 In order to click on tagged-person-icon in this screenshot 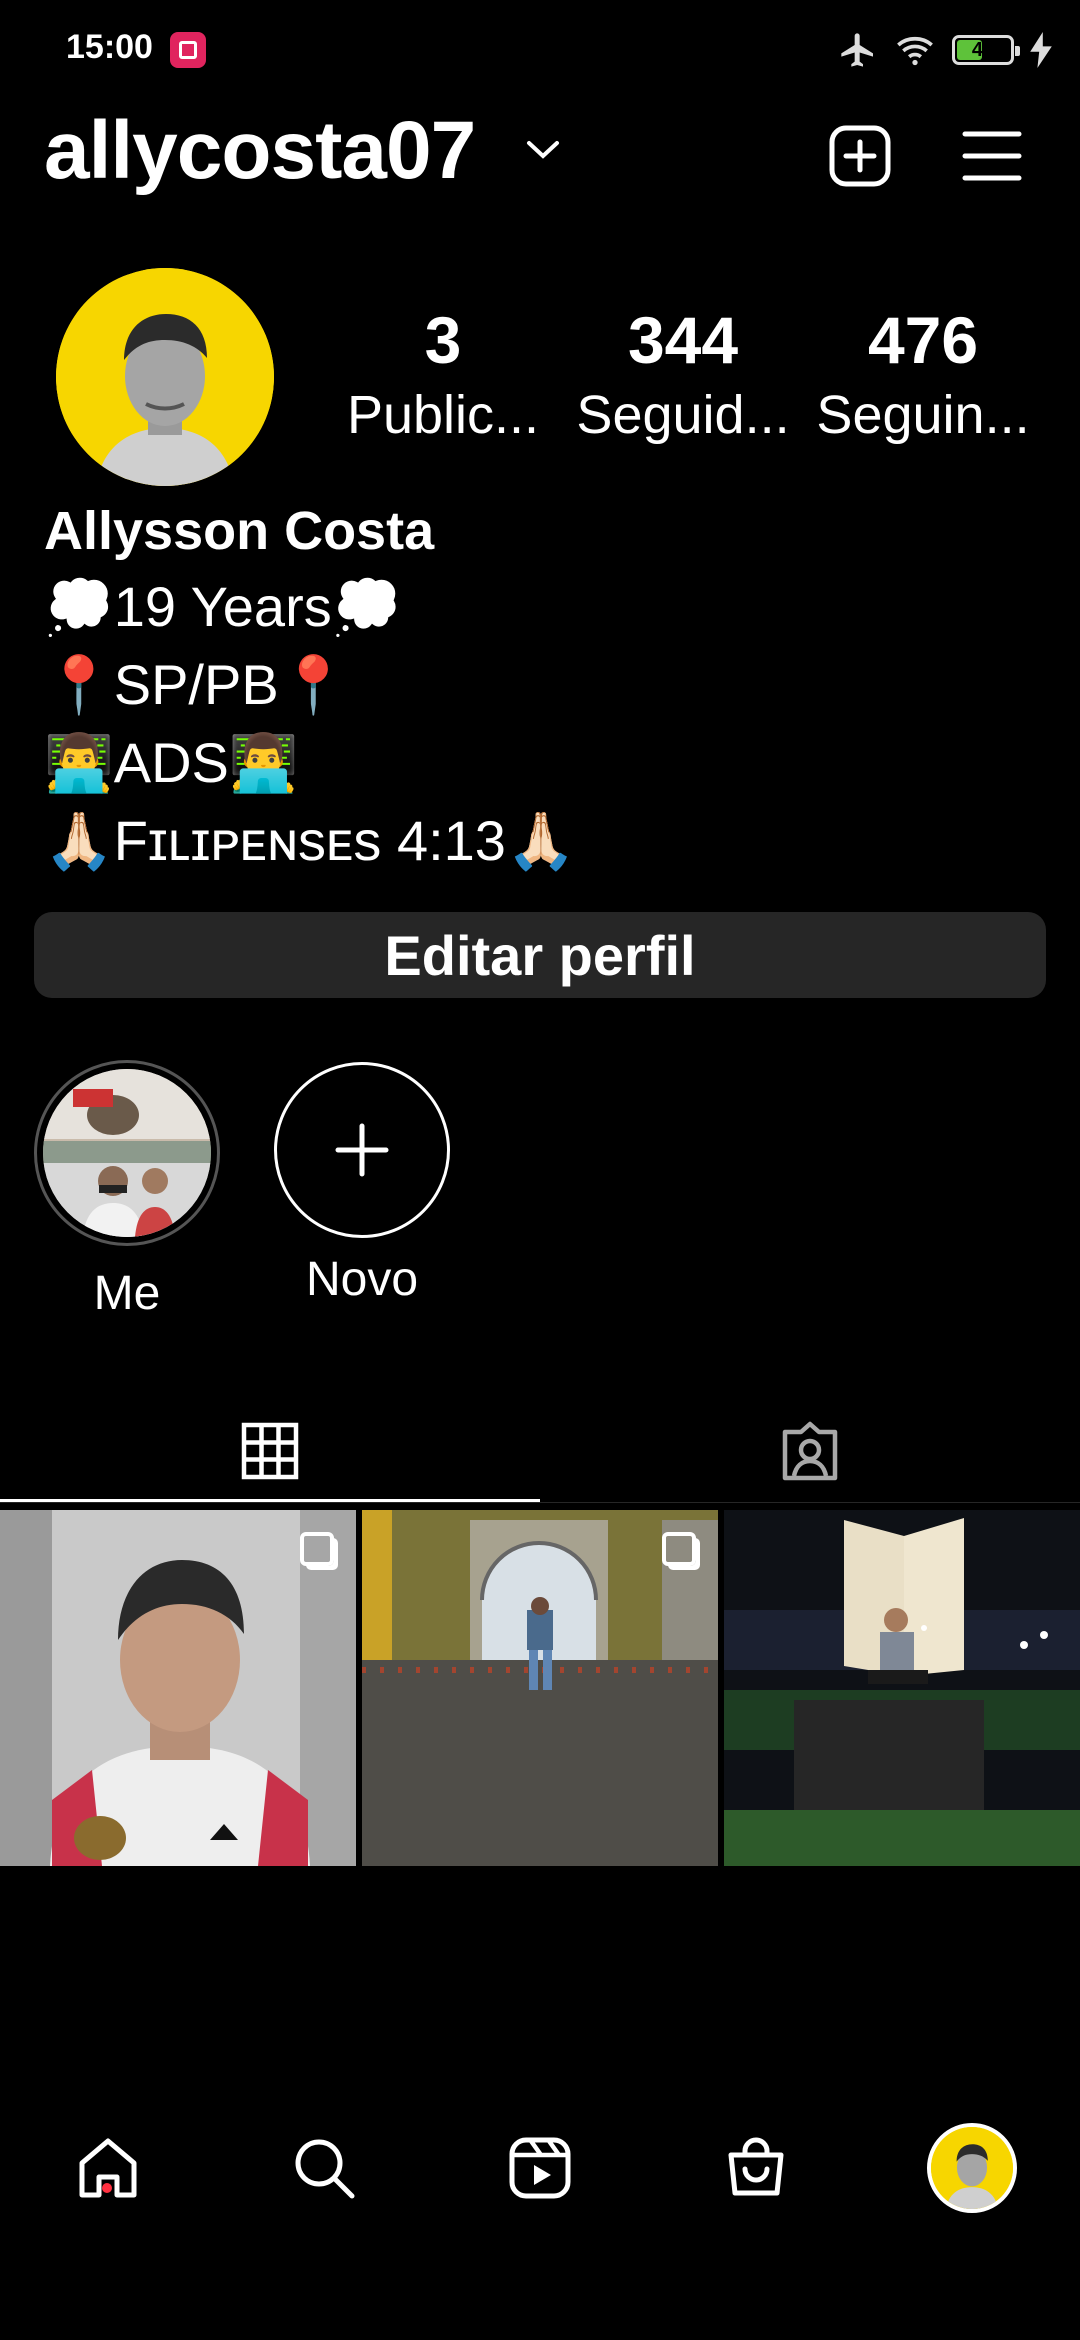, I will do `click(810, 1451)`.